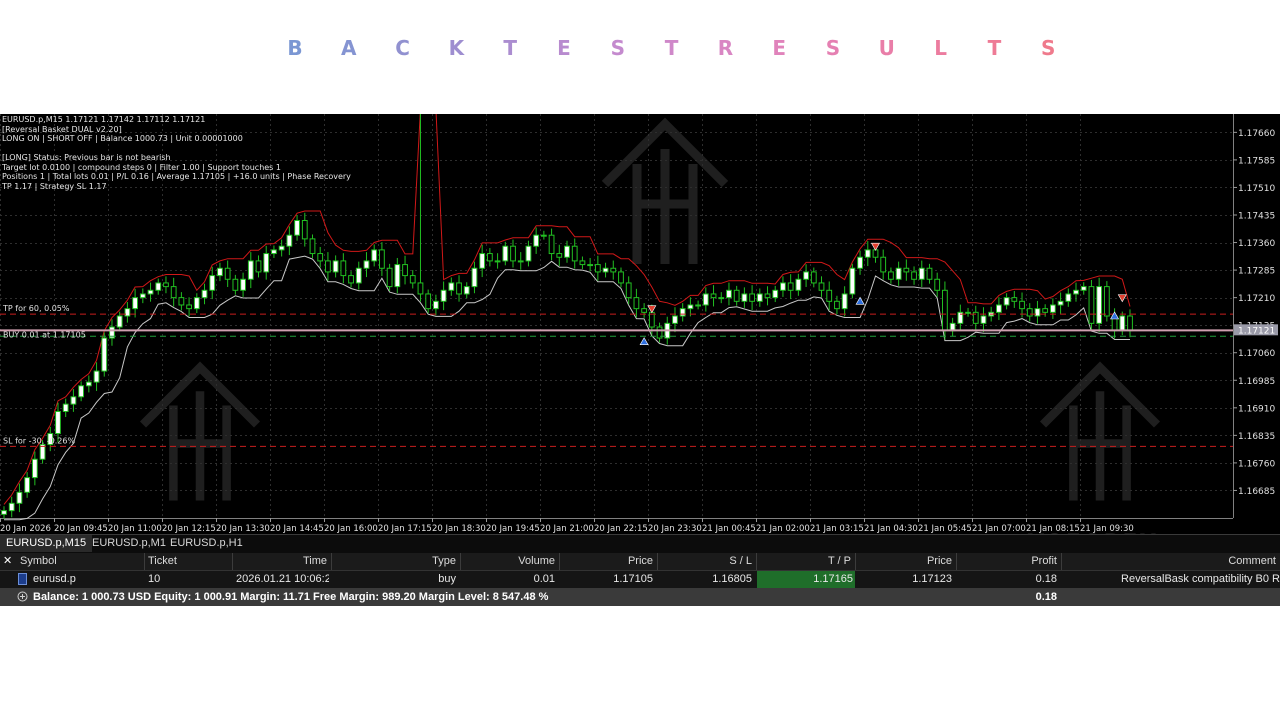 The height and width of the screenshot is (720, 1280). Describe the element at coordinates (351, 529) in the screenshot. I see `time-tick-label: 20 Jan 16:00` at that location.